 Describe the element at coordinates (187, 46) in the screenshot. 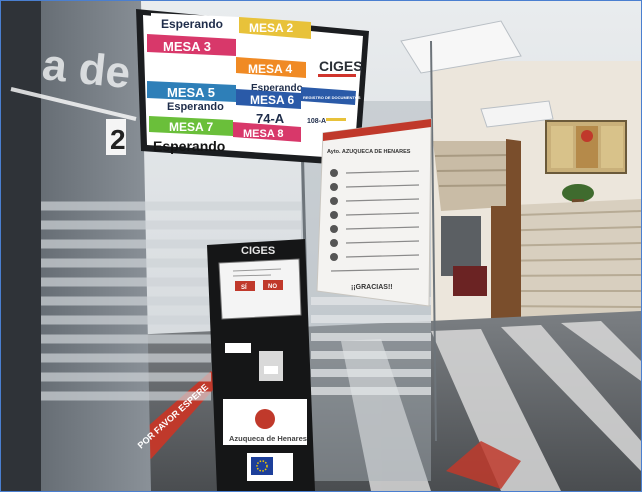

I see `monitor-row2-left: MESA 3` at that location.